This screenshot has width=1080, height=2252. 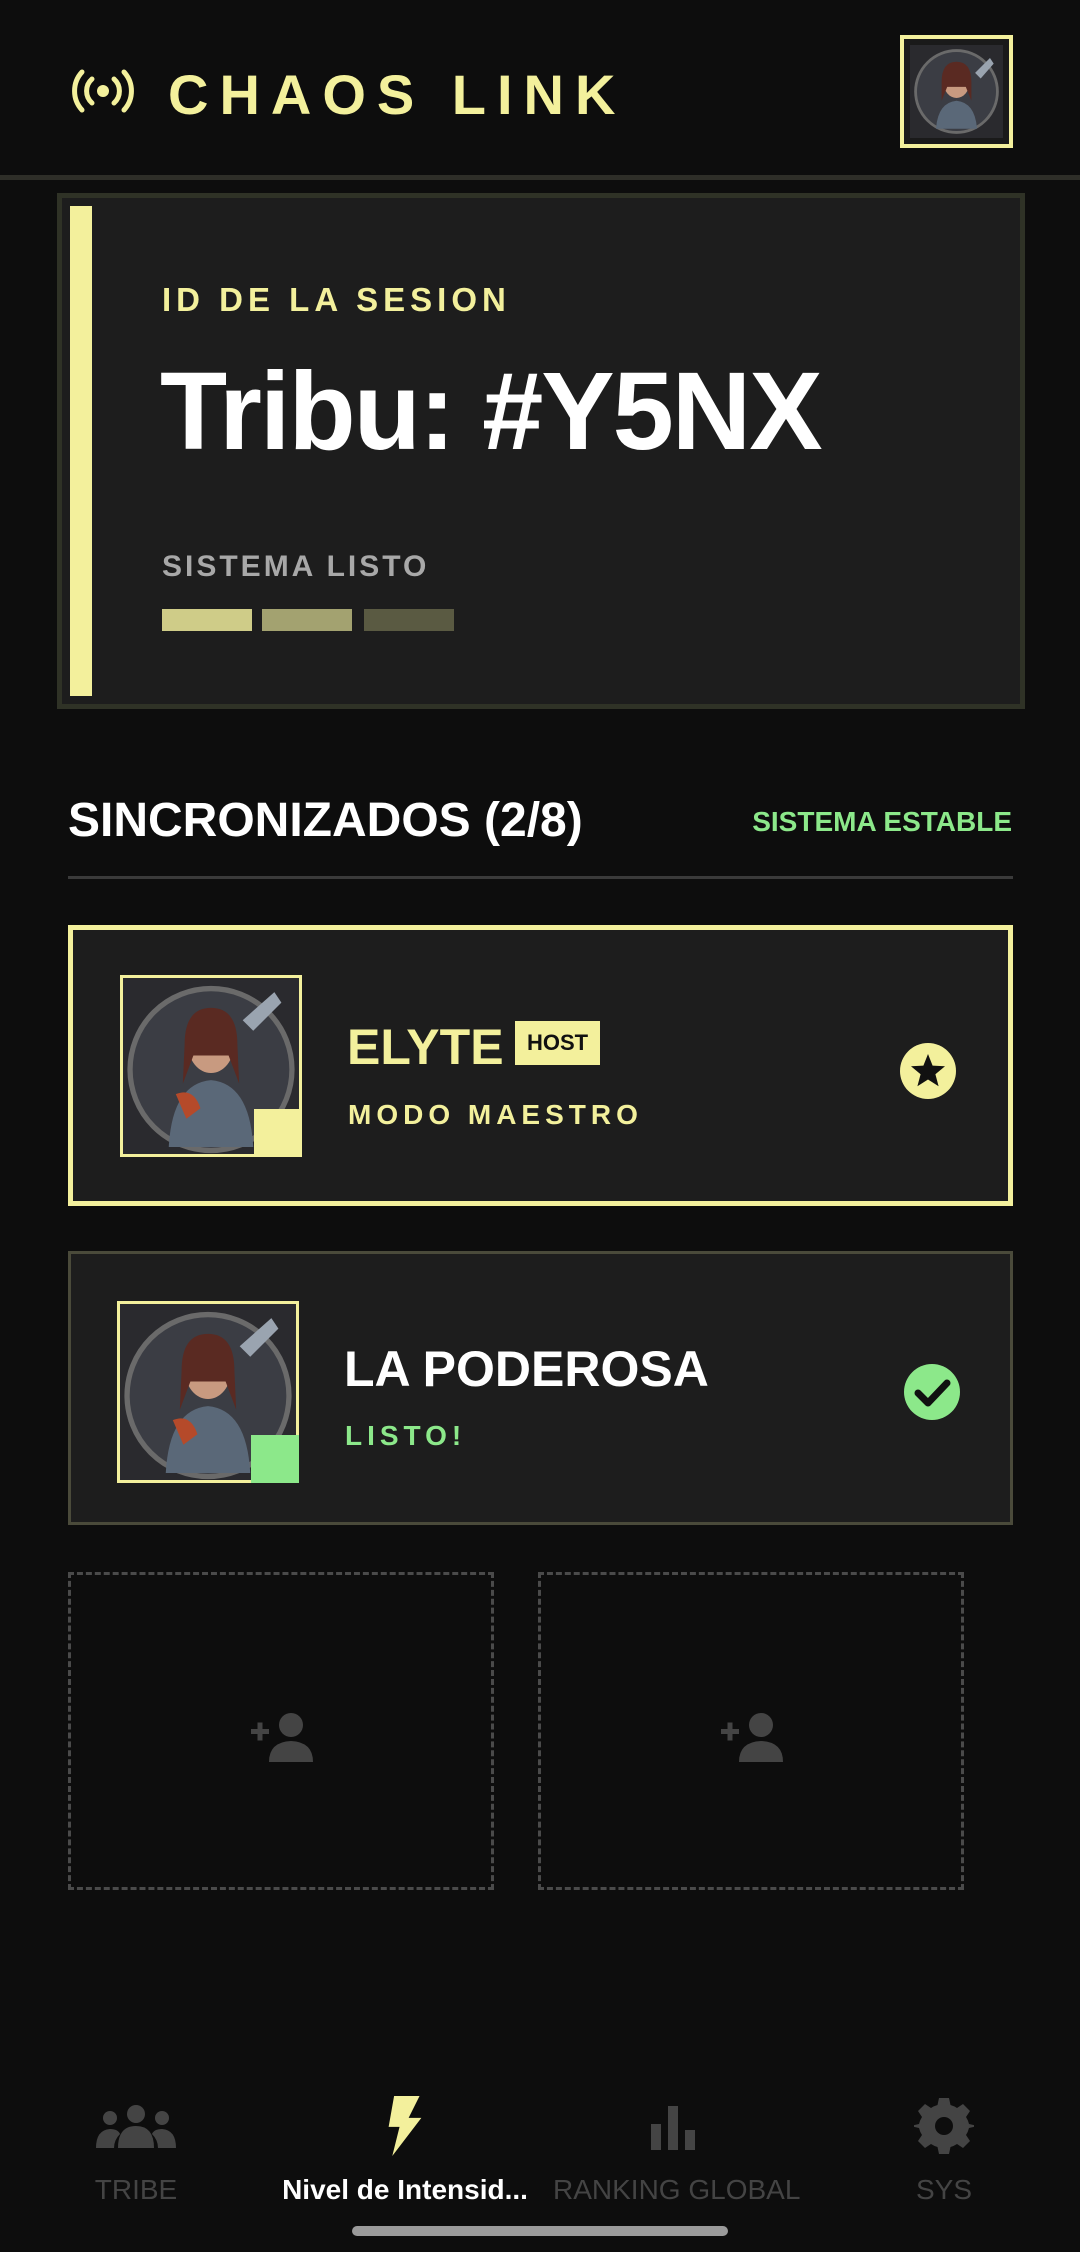 I want to click on bar-chart-icon, so click(x=673, y=2128).